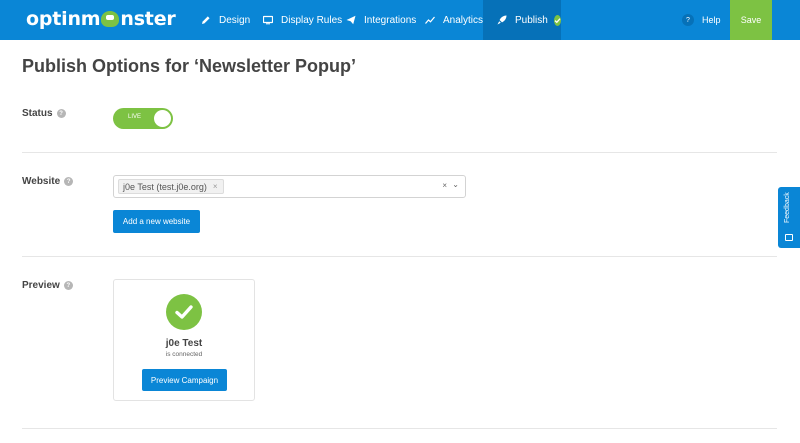 Image resolution: width=800 pixels, height=443 pixels. Describe the element at coordinates (688, 20) in the screenshot. I see `help-icon: ?` at that location.